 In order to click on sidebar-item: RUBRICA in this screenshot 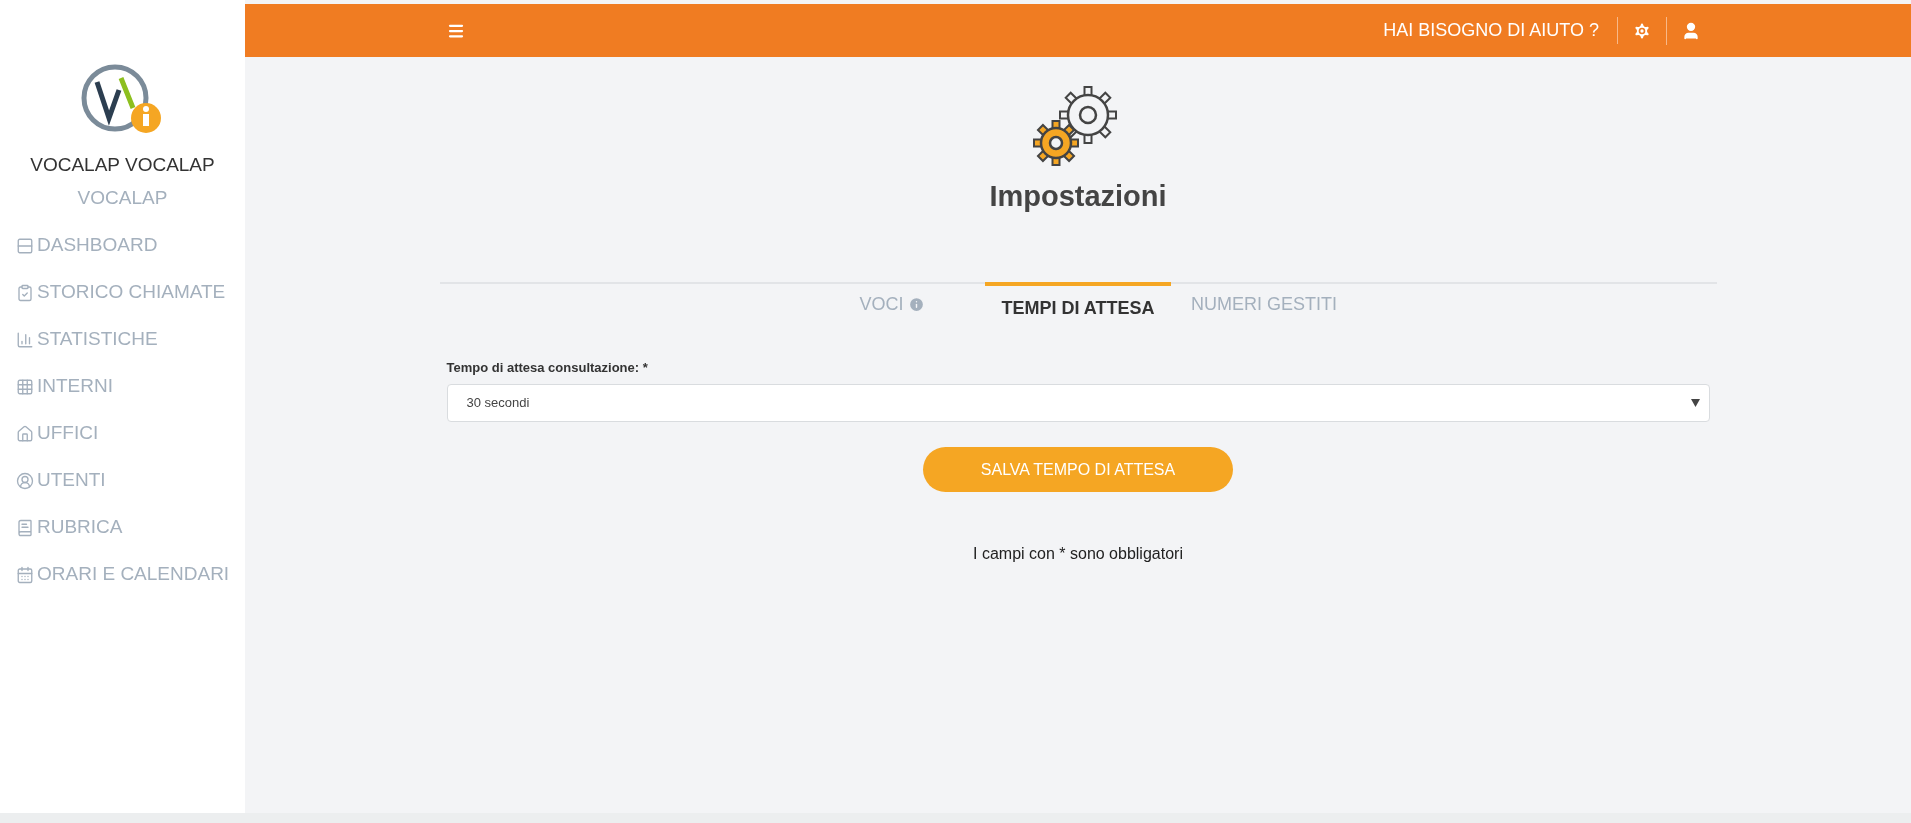, I will do `click(130, 527)`.